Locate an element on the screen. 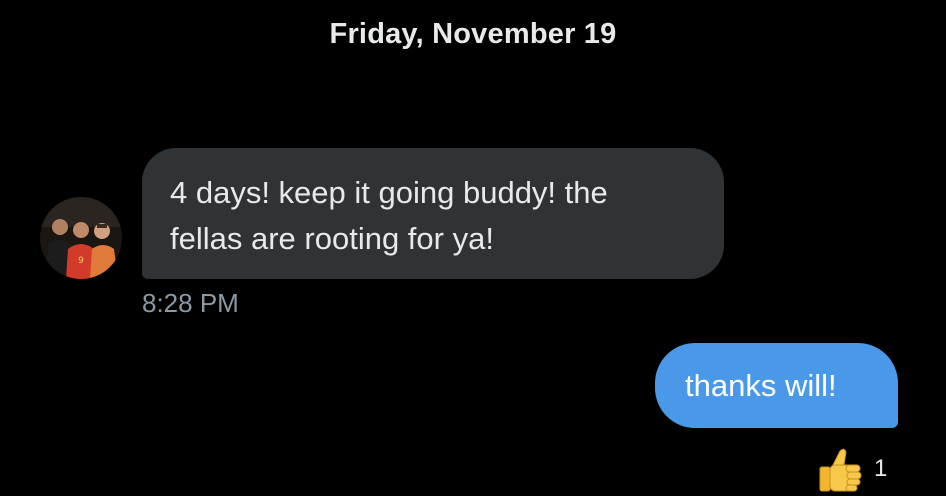 The width and height of the screenshot is (946, 496). avatar-photo: 9 is located at coordinates (81, 238).